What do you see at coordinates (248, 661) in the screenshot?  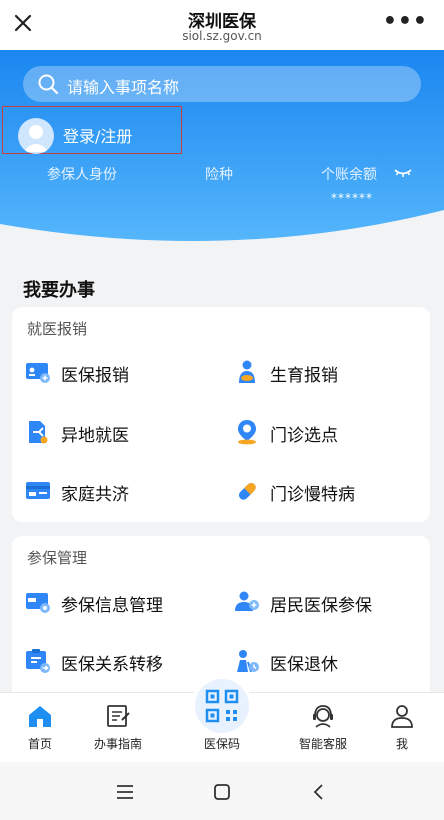 I see `retirement-icon` at bounding box center [248, 661].